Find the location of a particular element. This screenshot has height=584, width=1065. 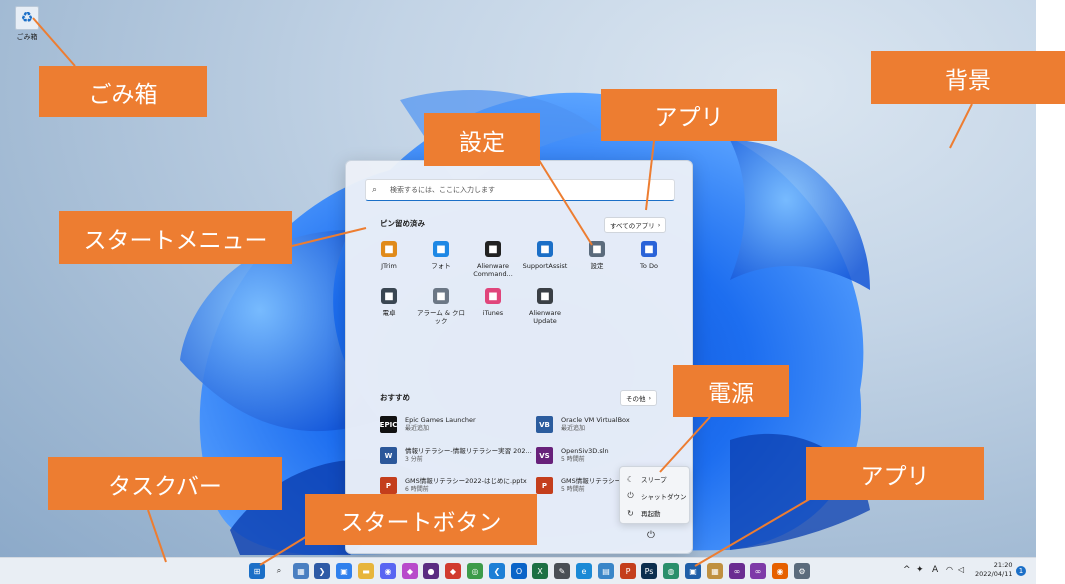

line-taskbar is located at coordinates (157, 536).